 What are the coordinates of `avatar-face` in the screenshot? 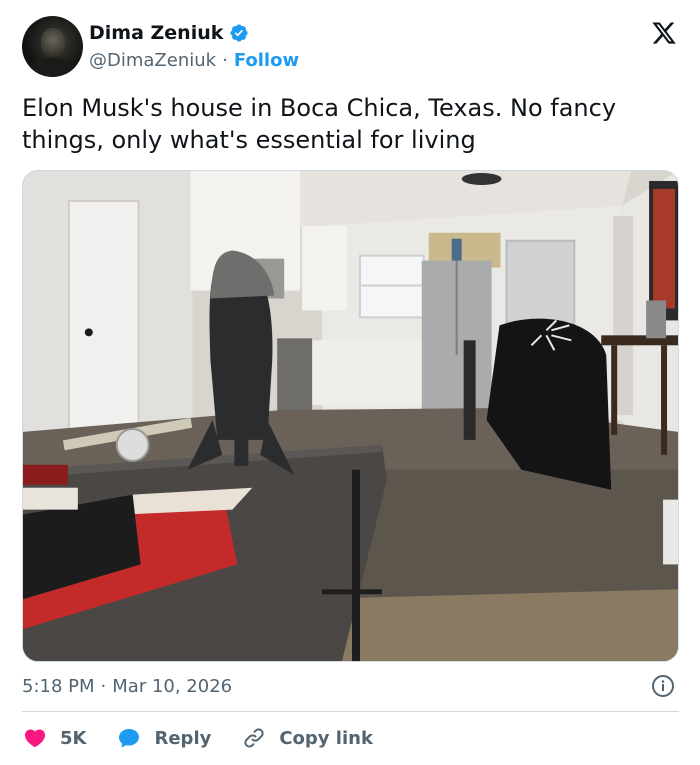 It's located at (53, 43).